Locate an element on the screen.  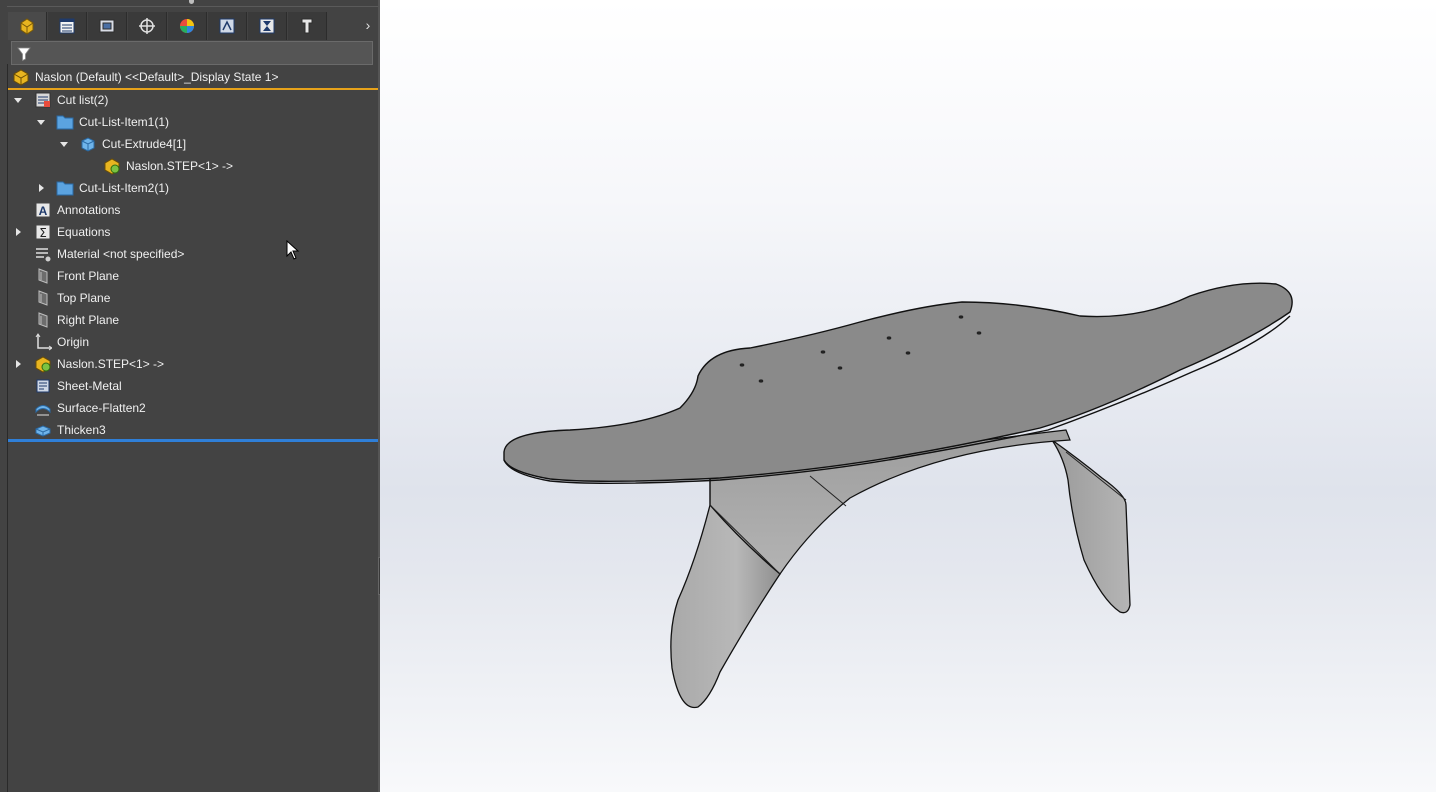
tab-bar-chevron-right-icon: › is located at coordinates (368, 25).